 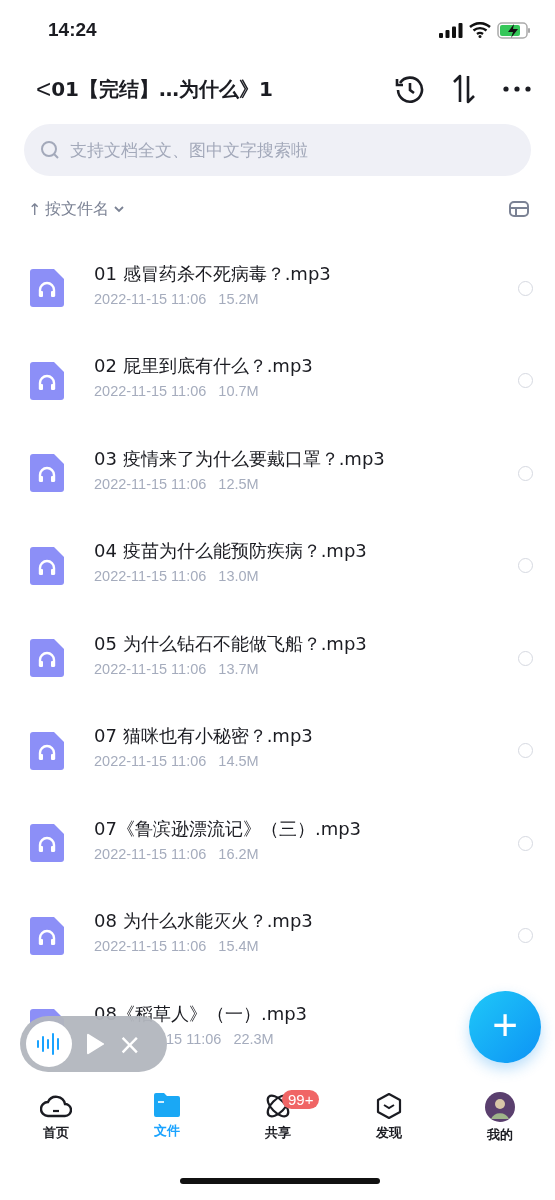 I want to click on nav-tab: 首页, so click(x=55, y=1118).